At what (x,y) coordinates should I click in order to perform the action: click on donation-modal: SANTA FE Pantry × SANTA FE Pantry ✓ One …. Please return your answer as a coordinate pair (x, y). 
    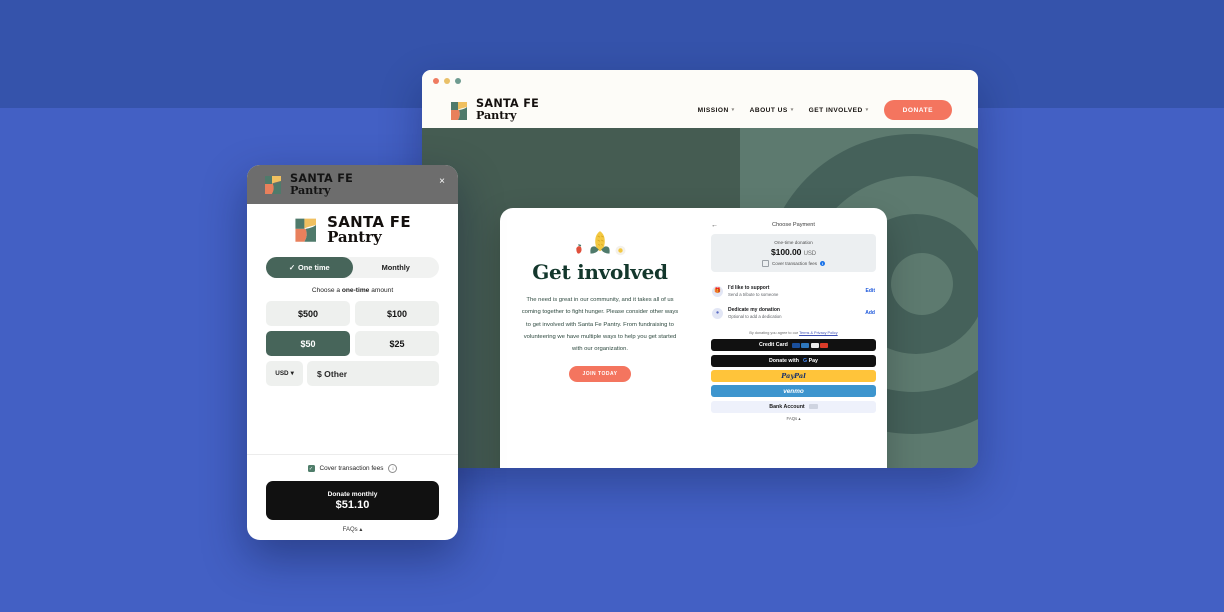
    Looking at the image, I should click on (352, 352).